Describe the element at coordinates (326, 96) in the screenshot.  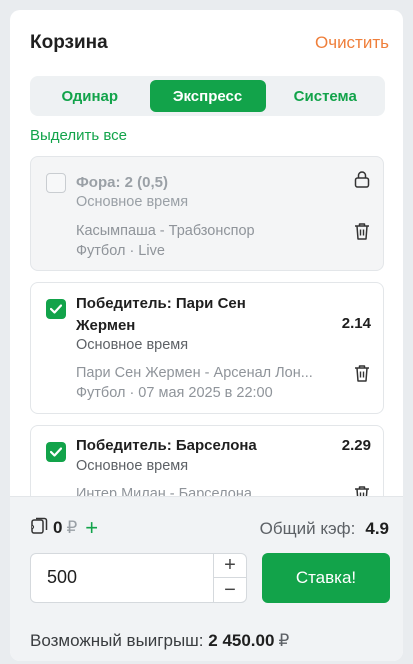
I see `tab-system: Система` at that location.